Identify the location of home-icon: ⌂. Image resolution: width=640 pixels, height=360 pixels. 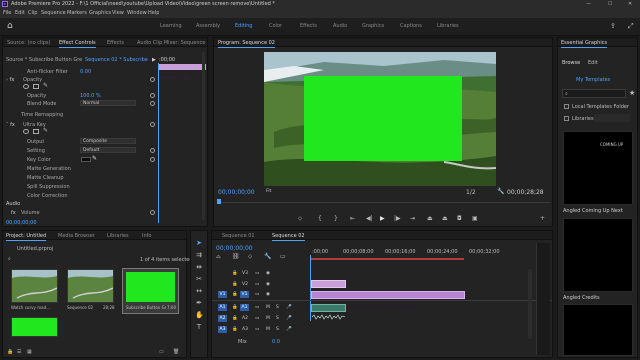
(10, 26).